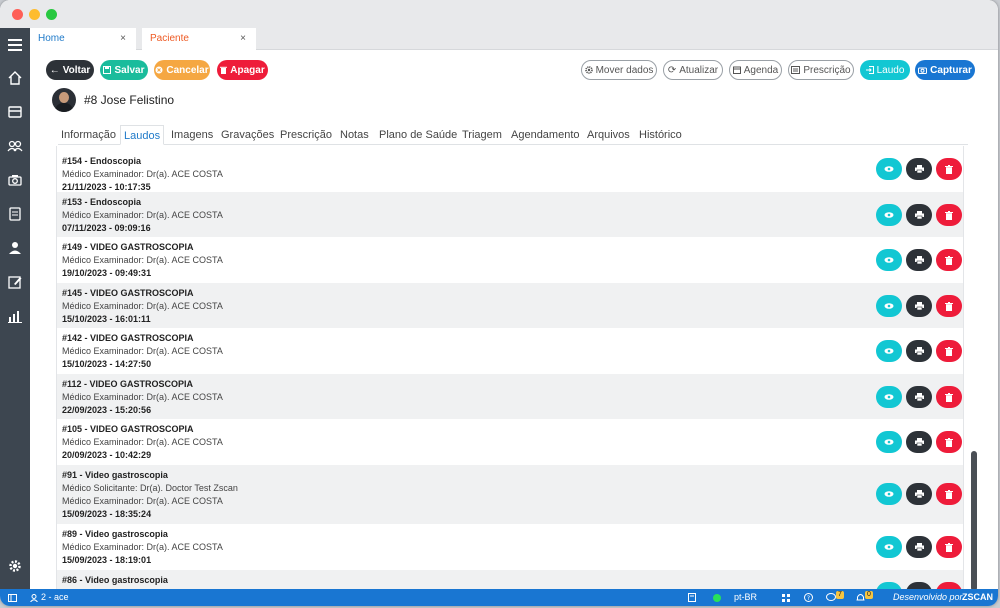 The width and height of the screenshot is (1000, 608). What do you see at coordinates (354, 135) in the screenshot?
I see `tab-notas: Notas` at bounding box center [354, 135].